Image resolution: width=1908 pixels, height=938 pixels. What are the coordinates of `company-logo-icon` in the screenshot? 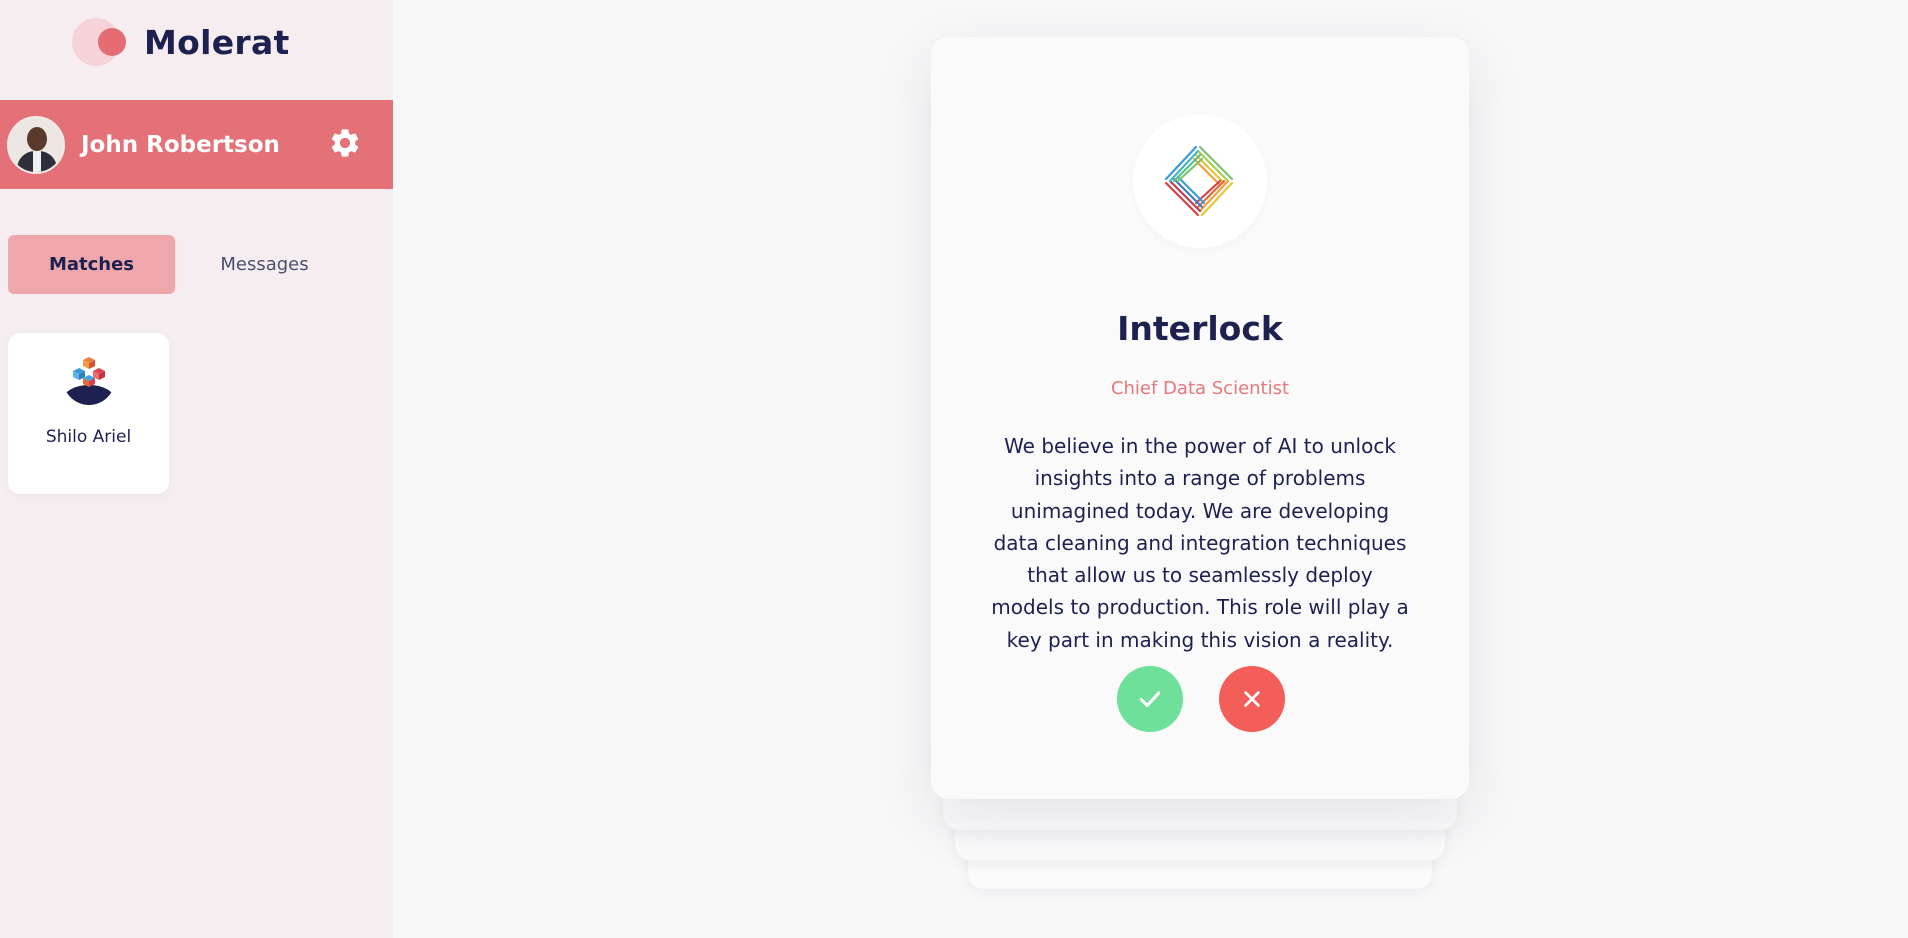 It's located at (1200, 181).